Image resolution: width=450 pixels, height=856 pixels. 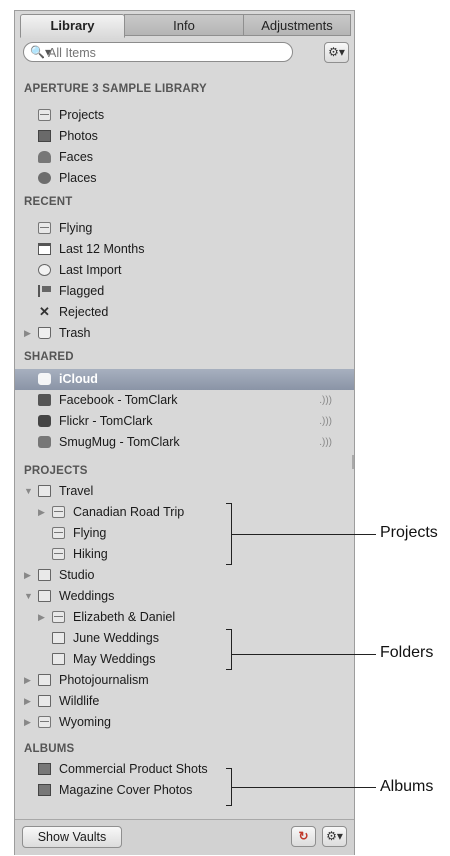 I want to click on project-item-label: Travel, so click(x=76, y=491).